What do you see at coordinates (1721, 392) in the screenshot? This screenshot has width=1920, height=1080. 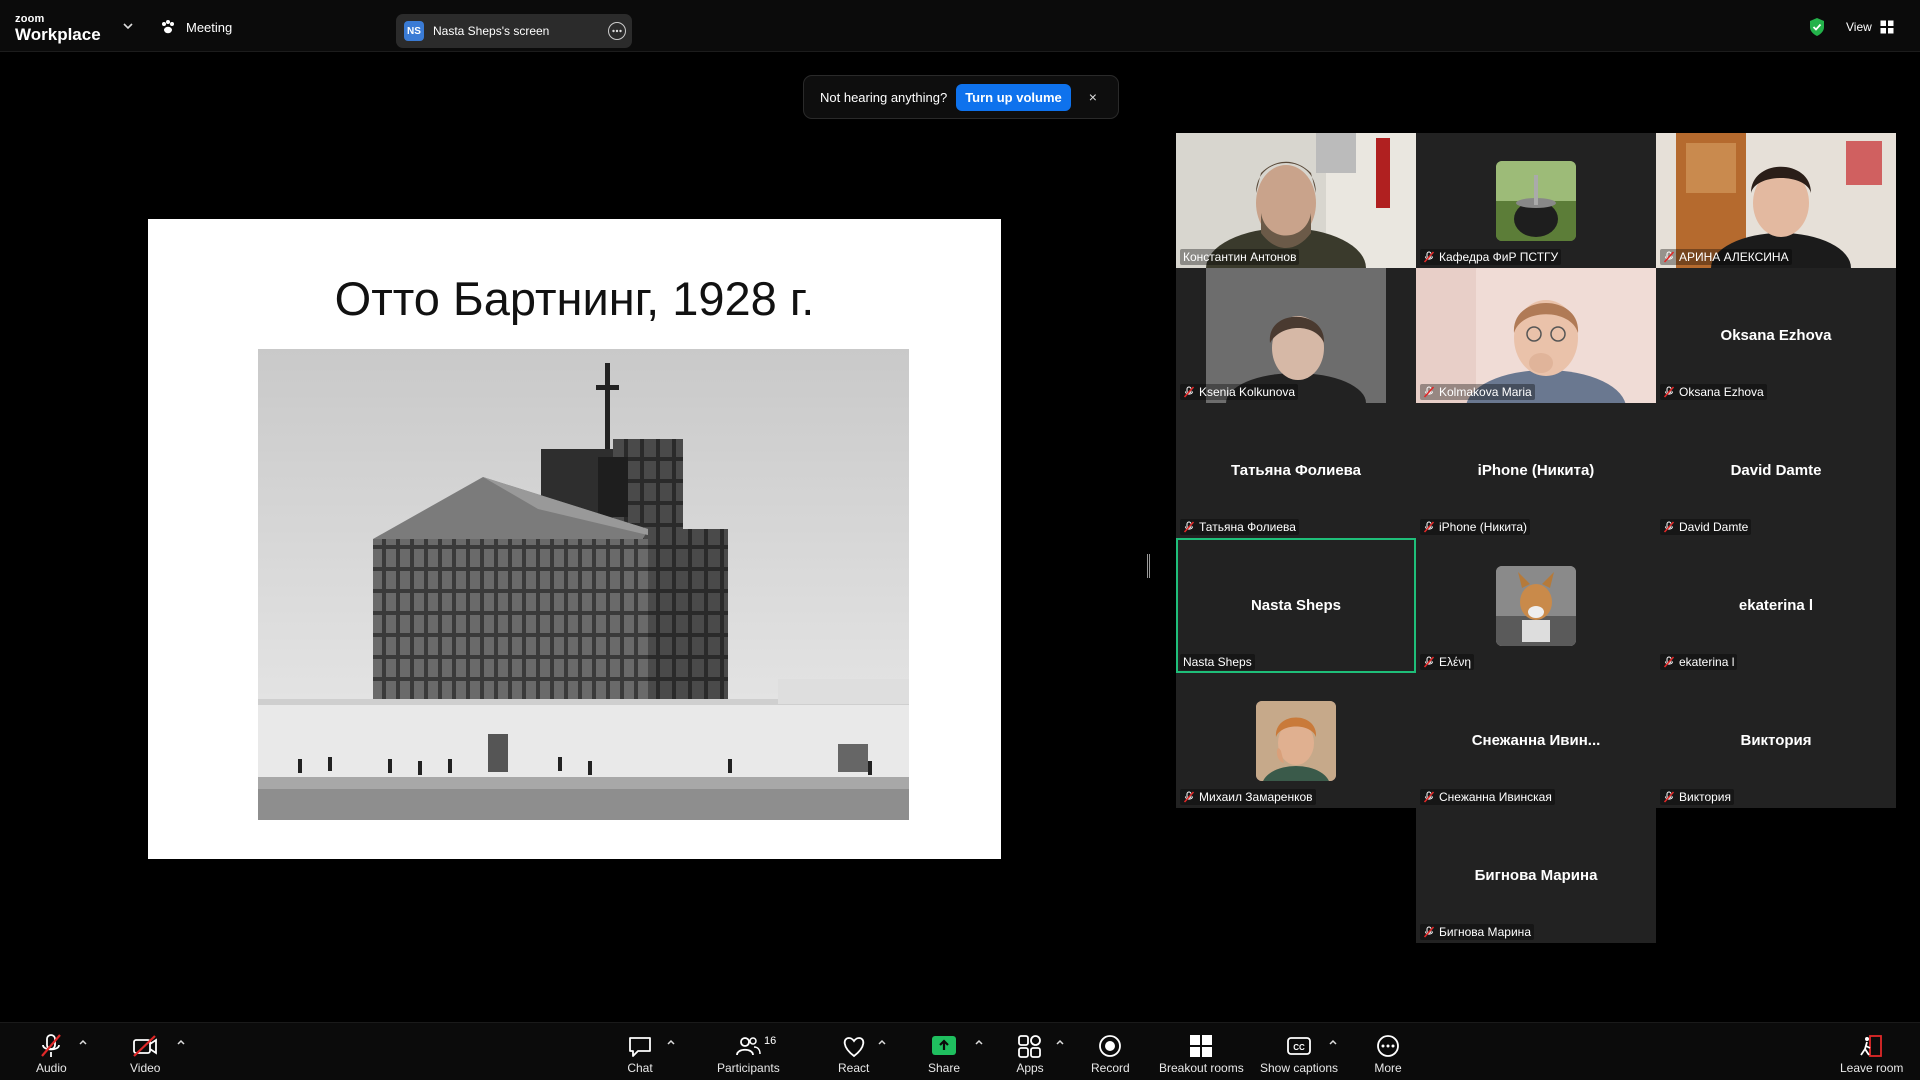 I see `participant-name: Oksana Ezhova` at bounding box center [1721, 392].